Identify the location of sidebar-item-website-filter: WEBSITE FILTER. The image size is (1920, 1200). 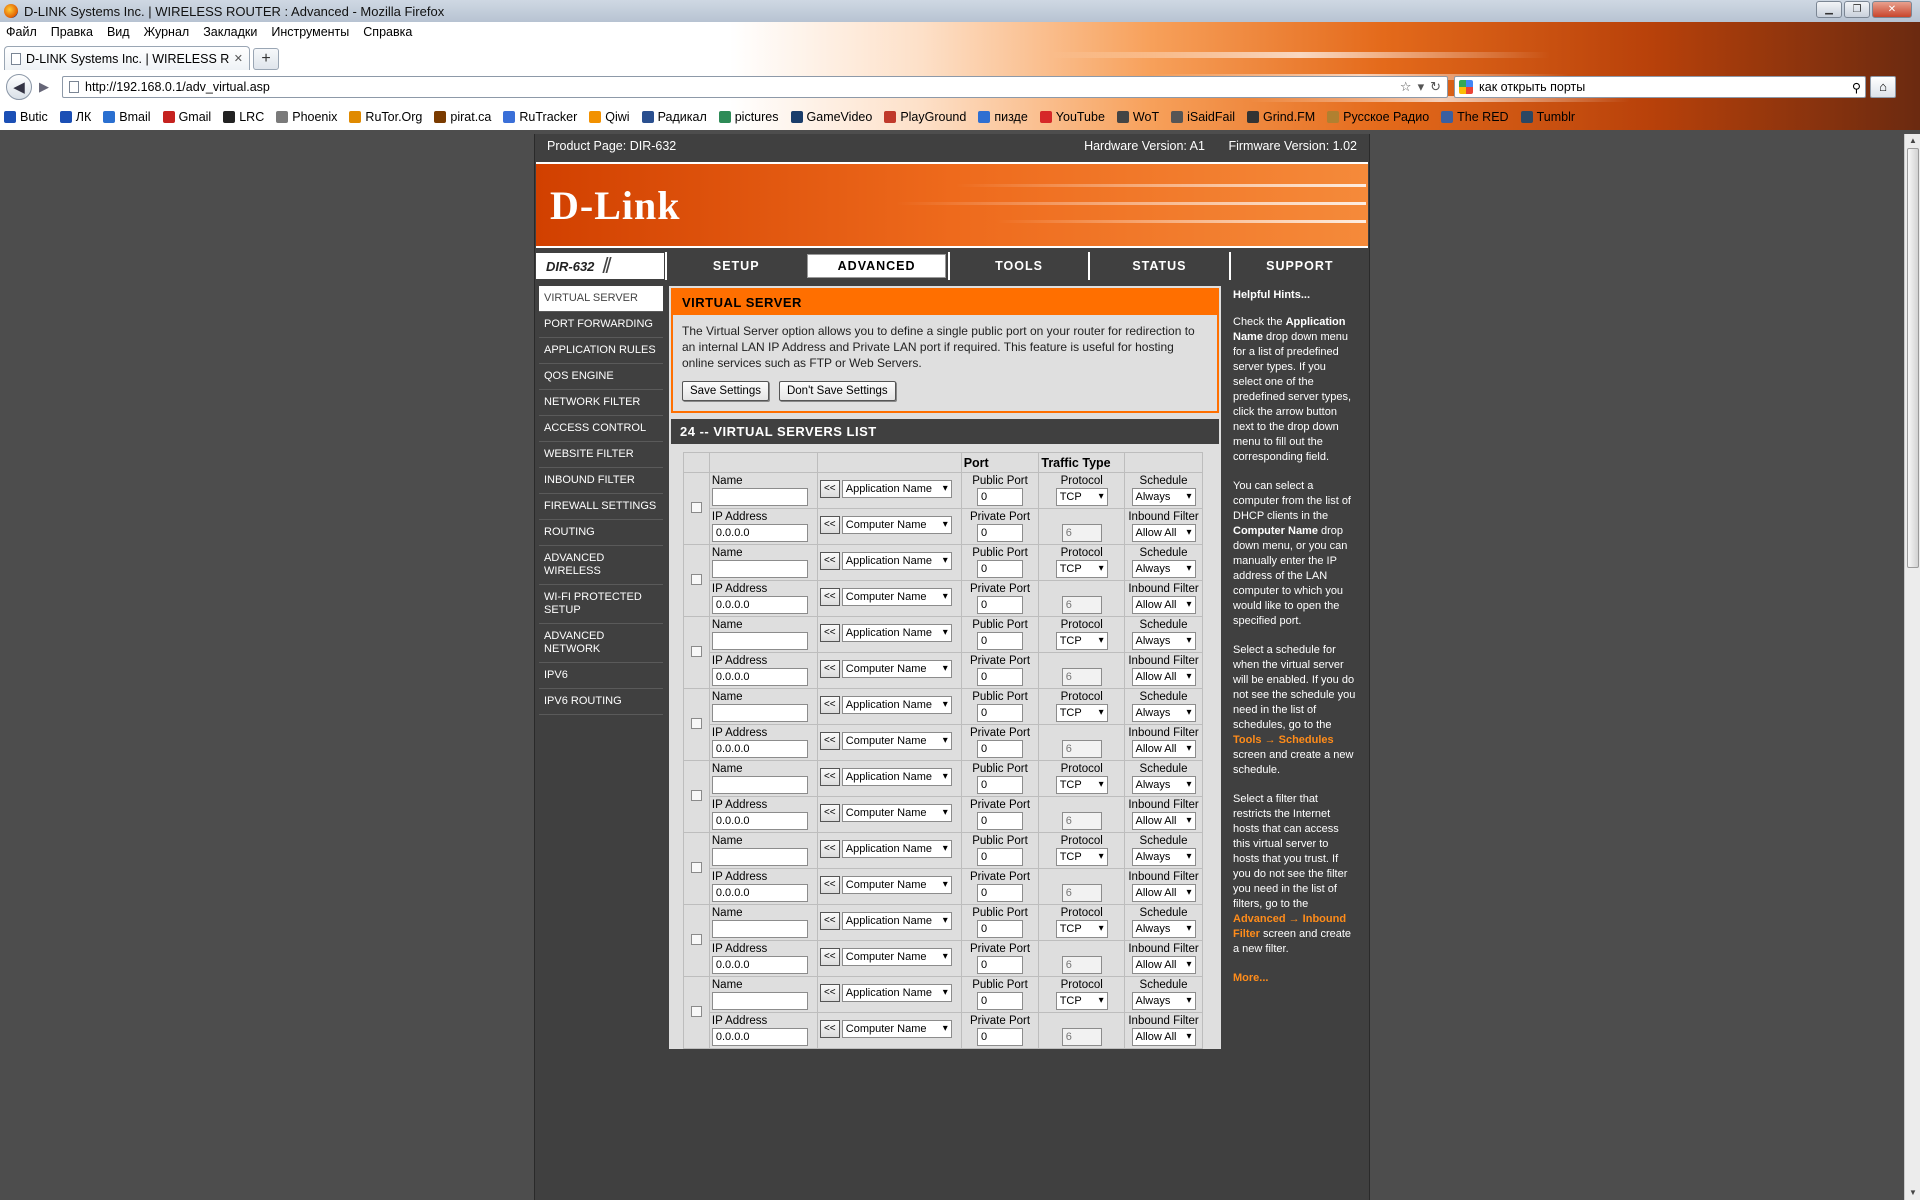
(601, 455).